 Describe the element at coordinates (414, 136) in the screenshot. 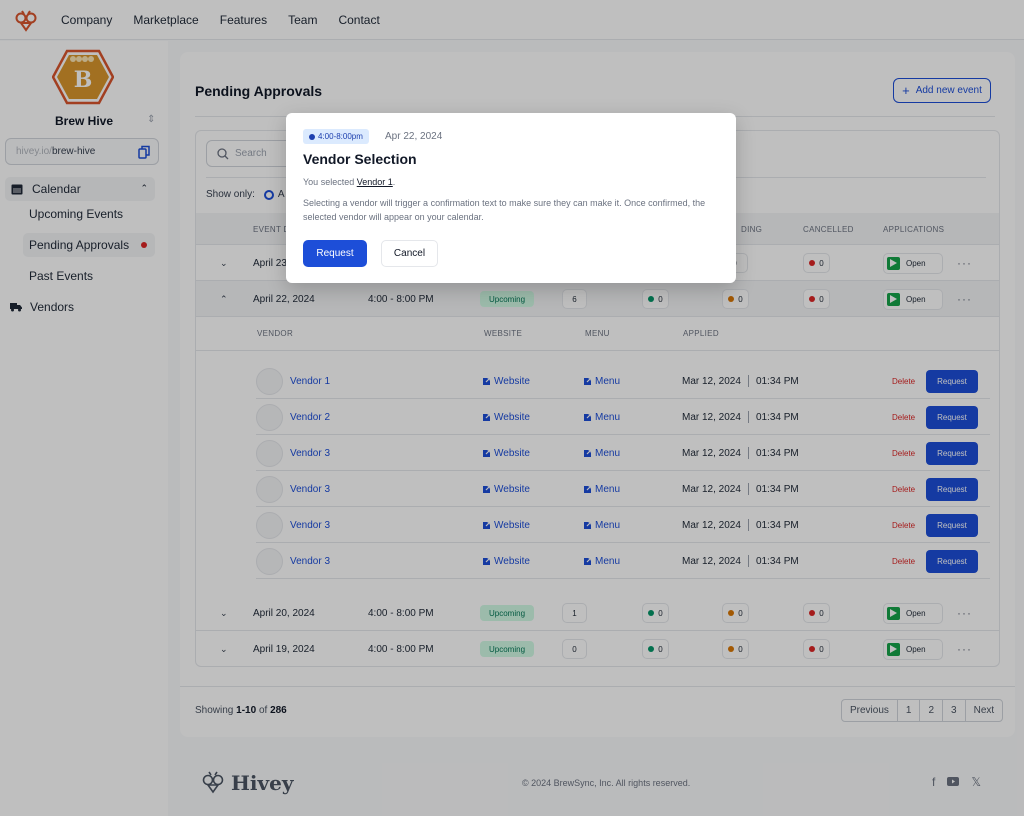

I see `modal-date: Apr 22, 2024` at that location.